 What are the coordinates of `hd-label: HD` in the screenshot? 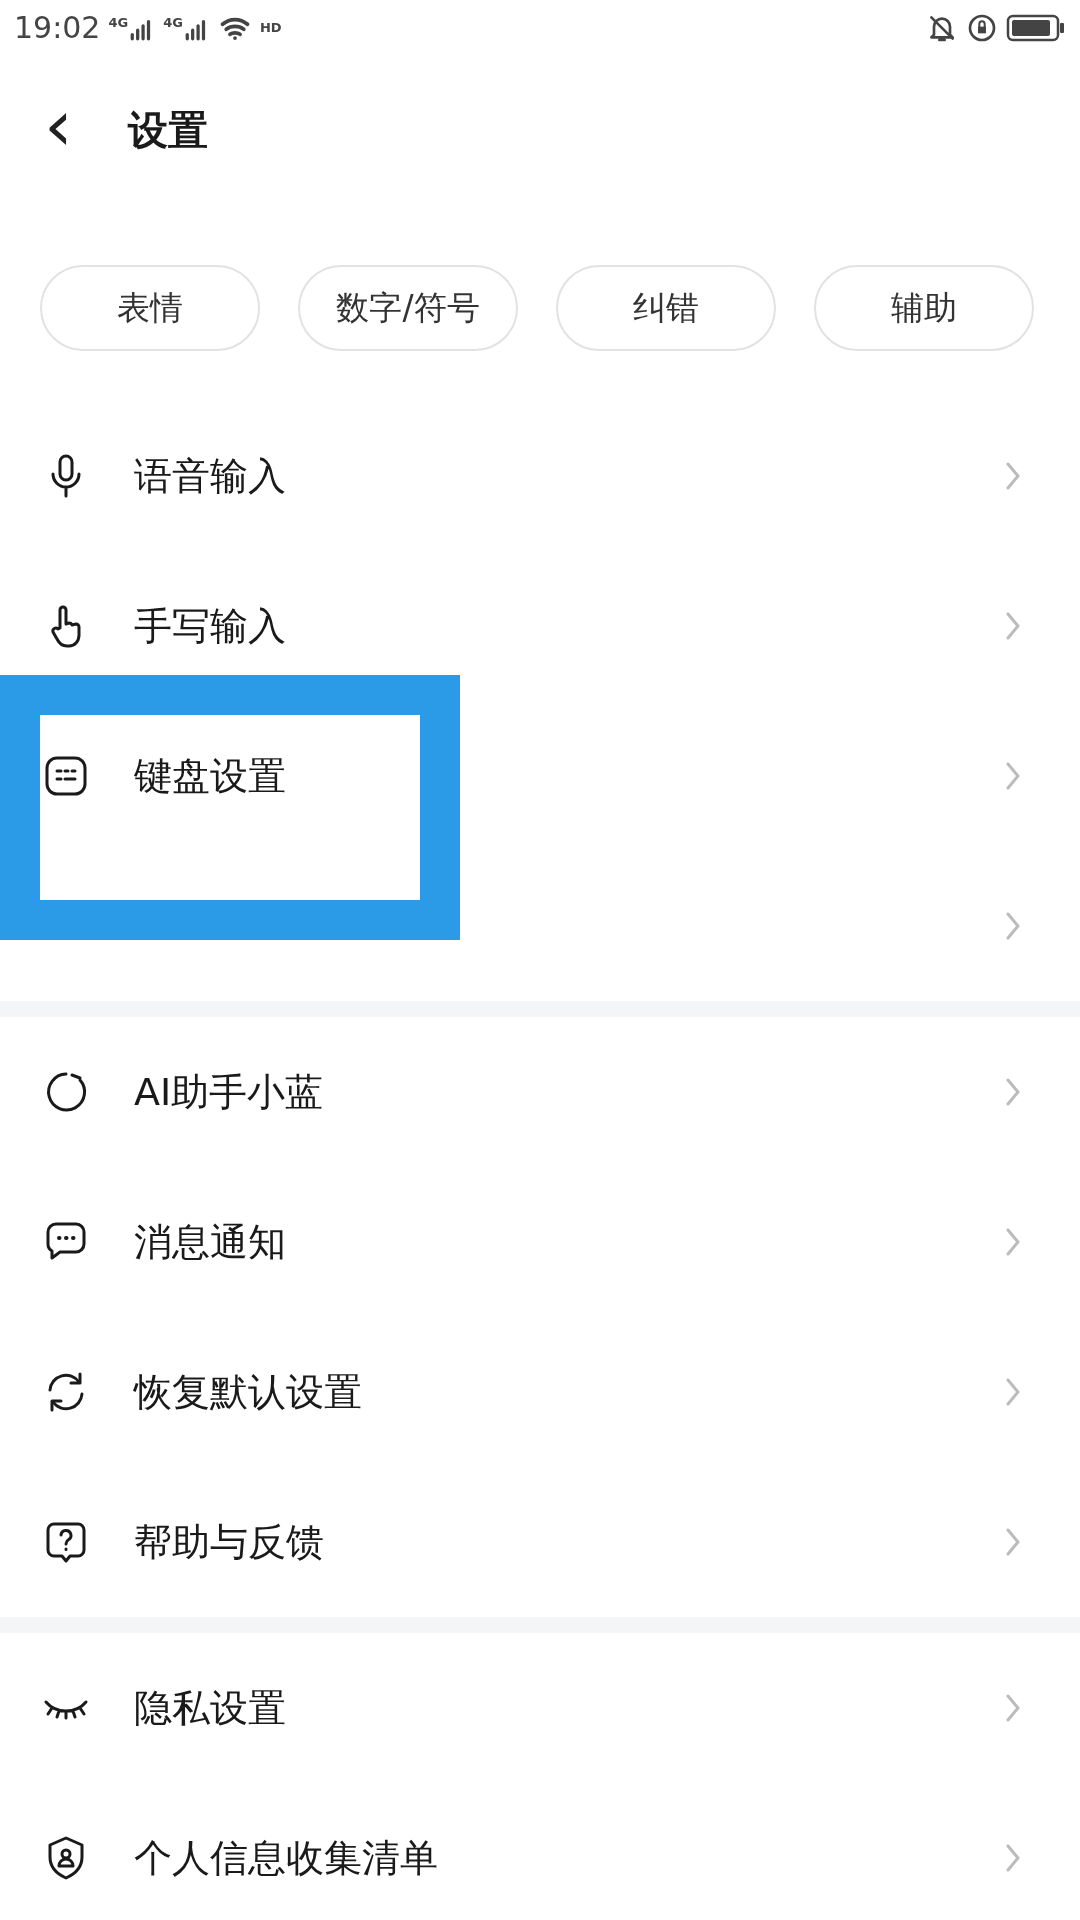 It's located at (270, 27).